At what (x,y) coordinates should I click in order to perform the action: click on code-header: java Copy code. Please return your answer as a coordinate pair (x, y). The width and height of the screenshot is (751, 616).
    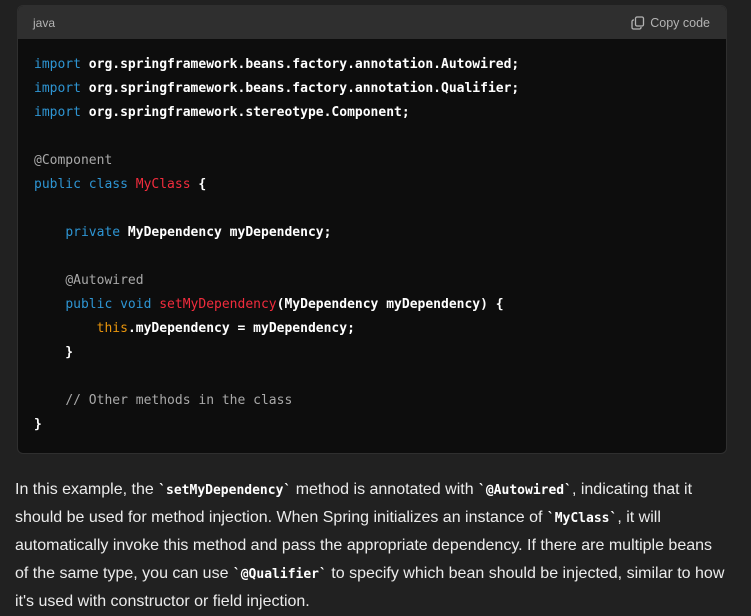
    Looking at the image, I should click on (372, 22).